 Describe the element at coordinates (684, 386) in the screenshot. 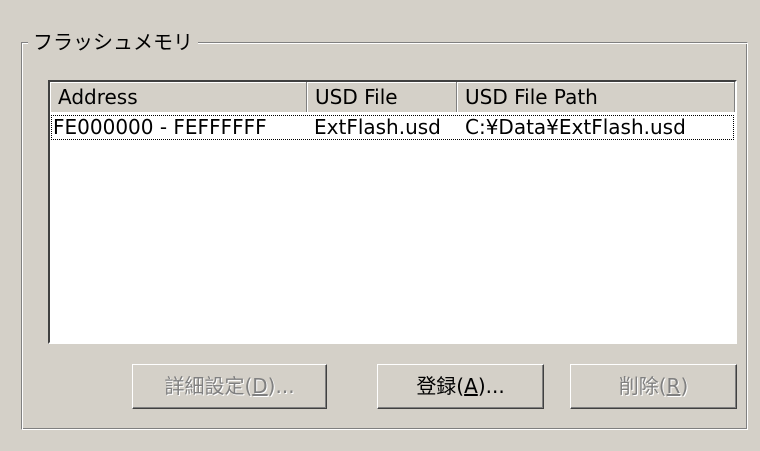

I see `delete-suffix: )` at that location.